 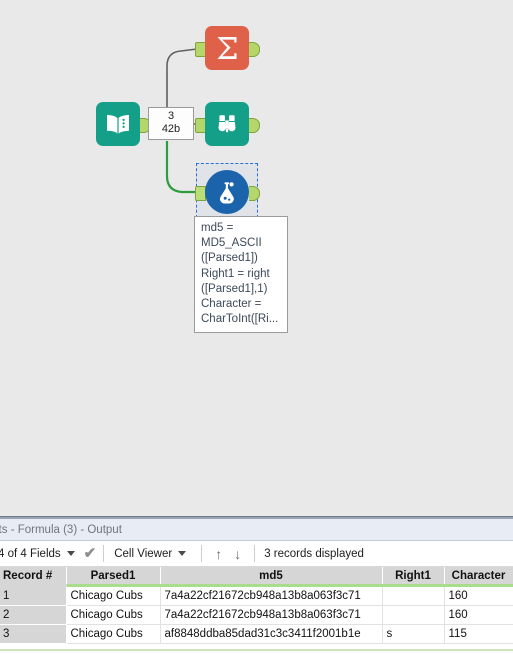 What do you see at coordinates (33, 615) in the screenshot?
I see `cell-record: 2` at bounding box center [33, 615].